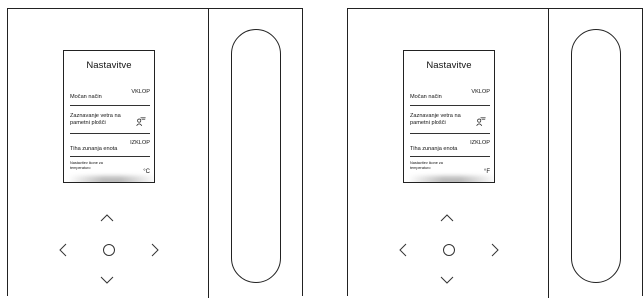 The height and width of the screenshot is (299, 643). What do you see at coordinates (486, 172) in the screenshot?
I see `row-value: °F` at bounding box center [486, 172].